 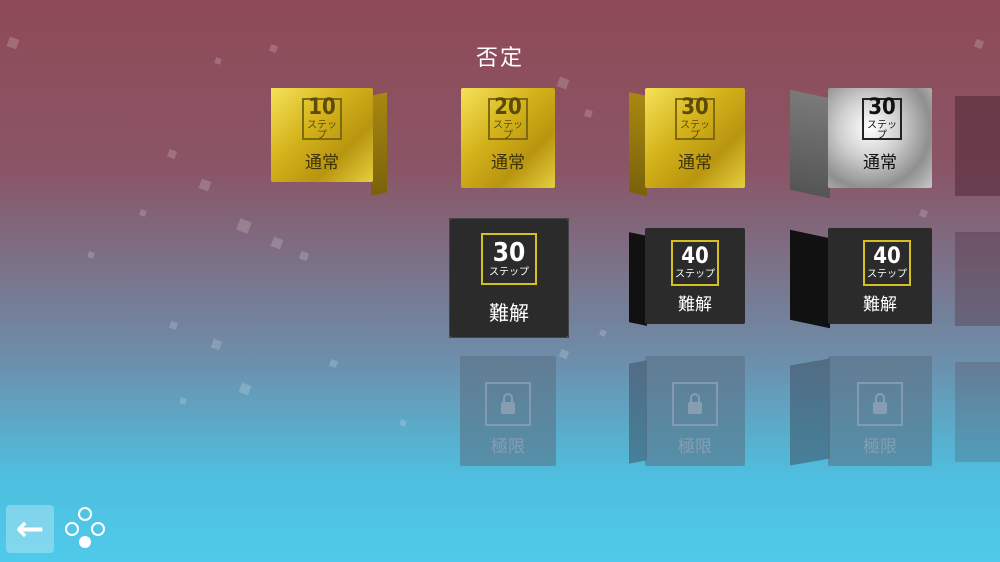 What do you see at coordinates (508, 107) in the screenshot?
I see `step-count: 20` at bounding box center [508, 107].